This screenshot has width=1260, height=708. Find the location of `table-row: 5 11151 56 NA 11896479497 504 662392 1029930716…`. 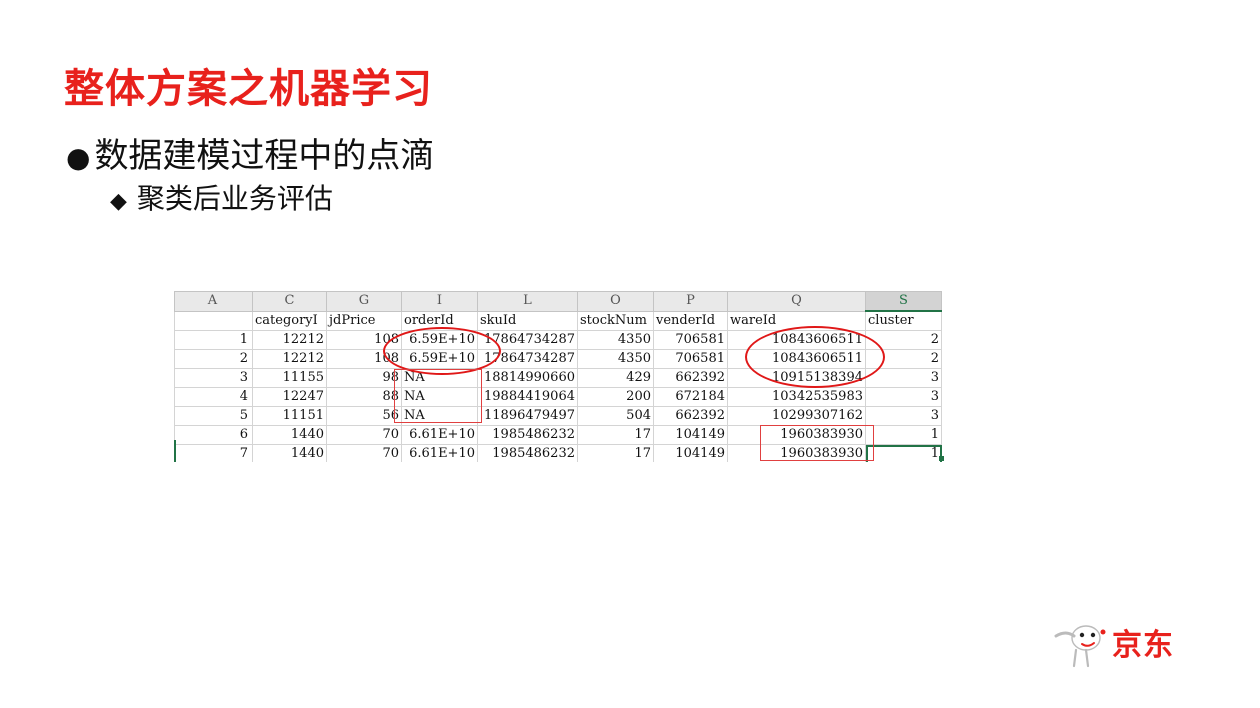

table-row: 5 11151 56 NA 11896479497 504 662392 1029930716… is located at coordinates (558, 416).